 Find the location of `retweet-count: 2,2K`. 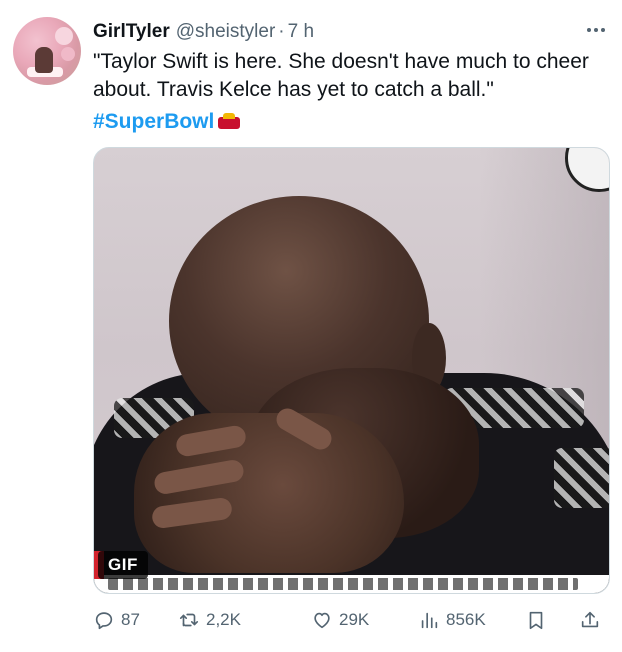

retweet-count: 2,2K is located at coordinates (223, 619).